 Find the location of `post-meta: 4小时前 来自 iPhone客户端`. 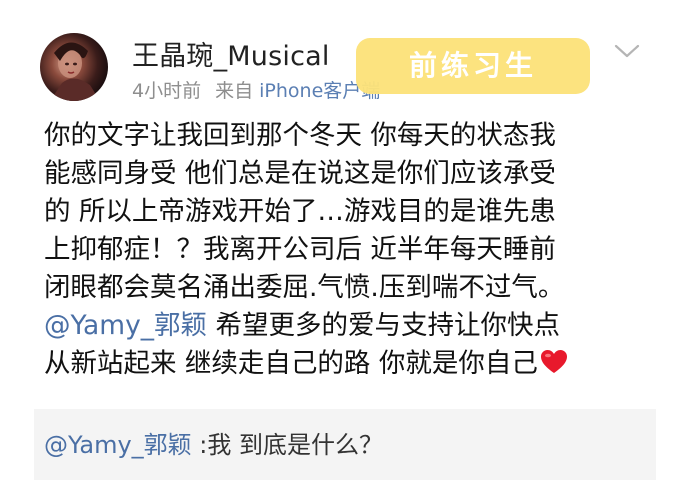

post-meta: 4小时前 来自 iPhone客户端 is located at coordinates (256, 89).